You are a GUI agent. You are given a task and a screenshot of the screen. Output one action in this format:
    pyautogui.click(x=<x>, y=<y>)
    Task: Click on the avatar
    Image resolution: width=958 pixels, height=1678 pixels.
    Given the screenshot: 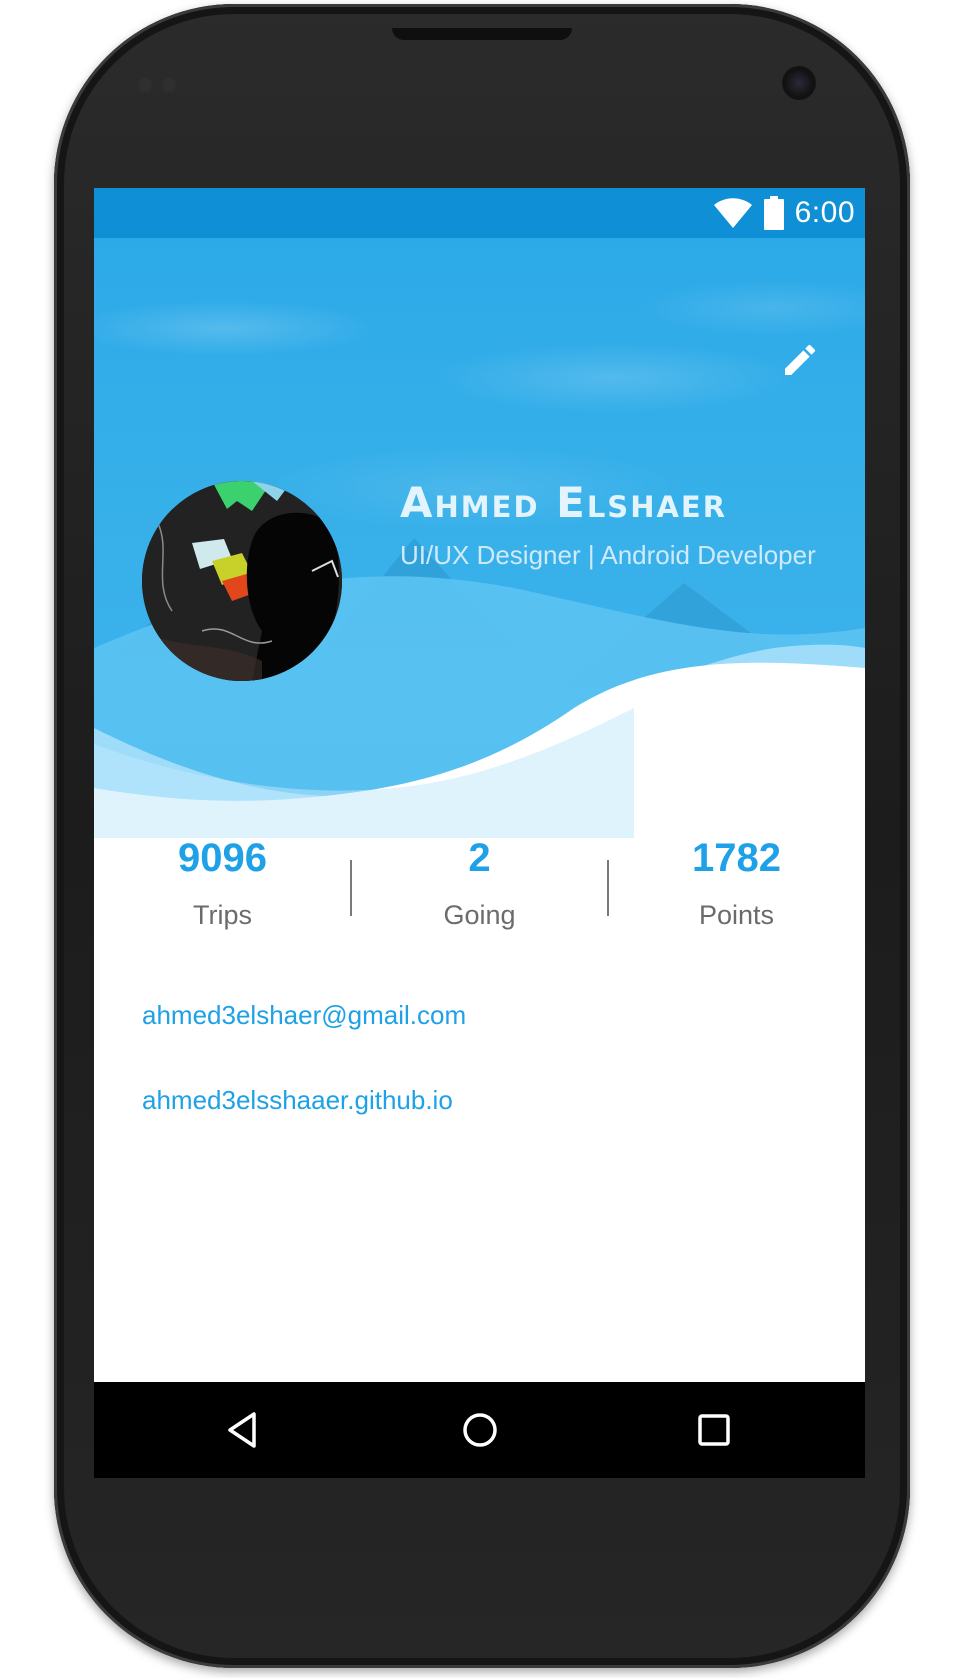 What is the action you would take?
    pyautogui.click(x=242, y=581)
    